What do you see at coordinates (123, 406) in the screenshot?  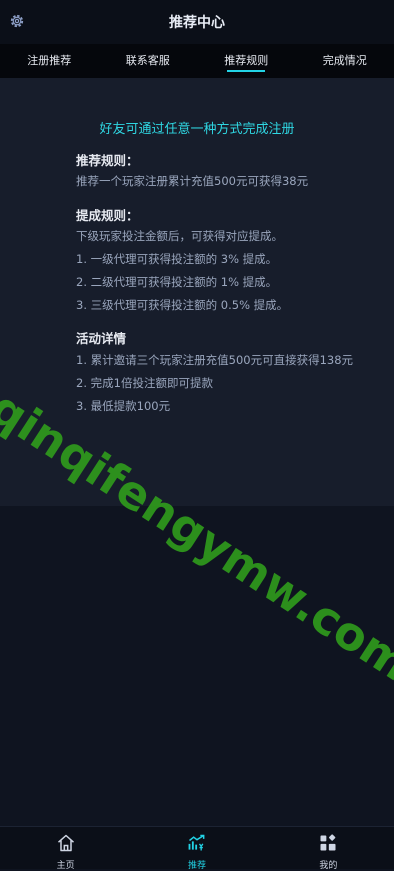 I see `activity-detail-line: 3. 最低提款100元` at bounding box center [123, 406].